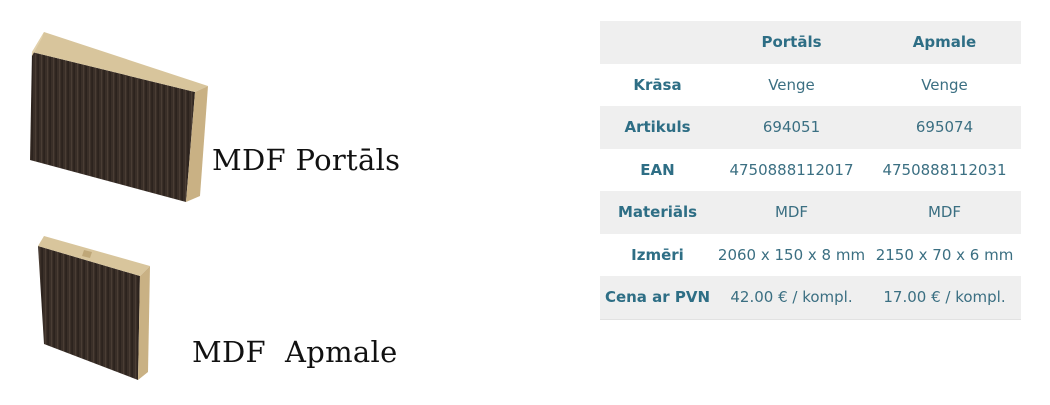 The image size is (1050, 405). What do you see at coordinates (944, 169) in the screenshot?
I see `cell-apmale: 4750888112031` at bounding box center [944, 169].